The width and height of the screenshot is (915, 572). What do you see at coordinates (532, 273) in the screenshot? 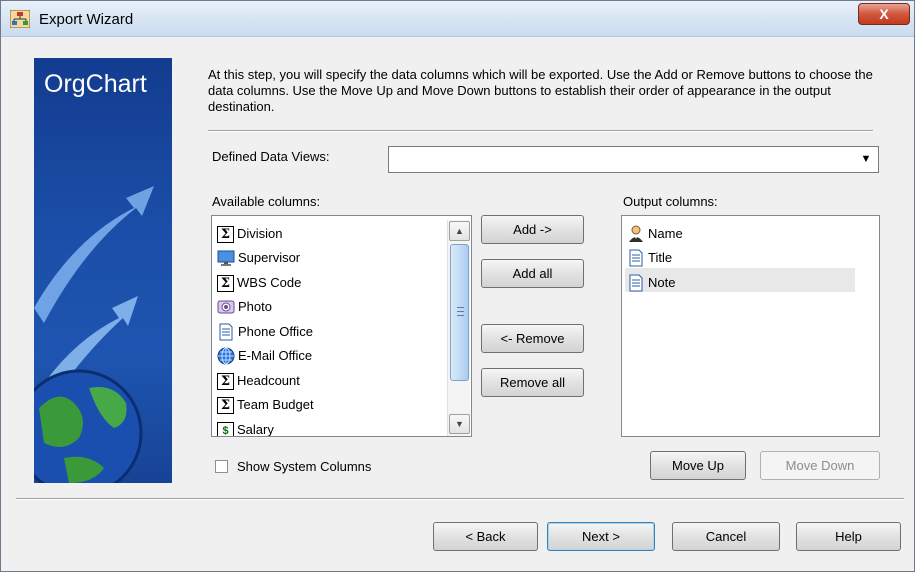
I see `add-all-button: Add all` at bounding box center [532, 273].